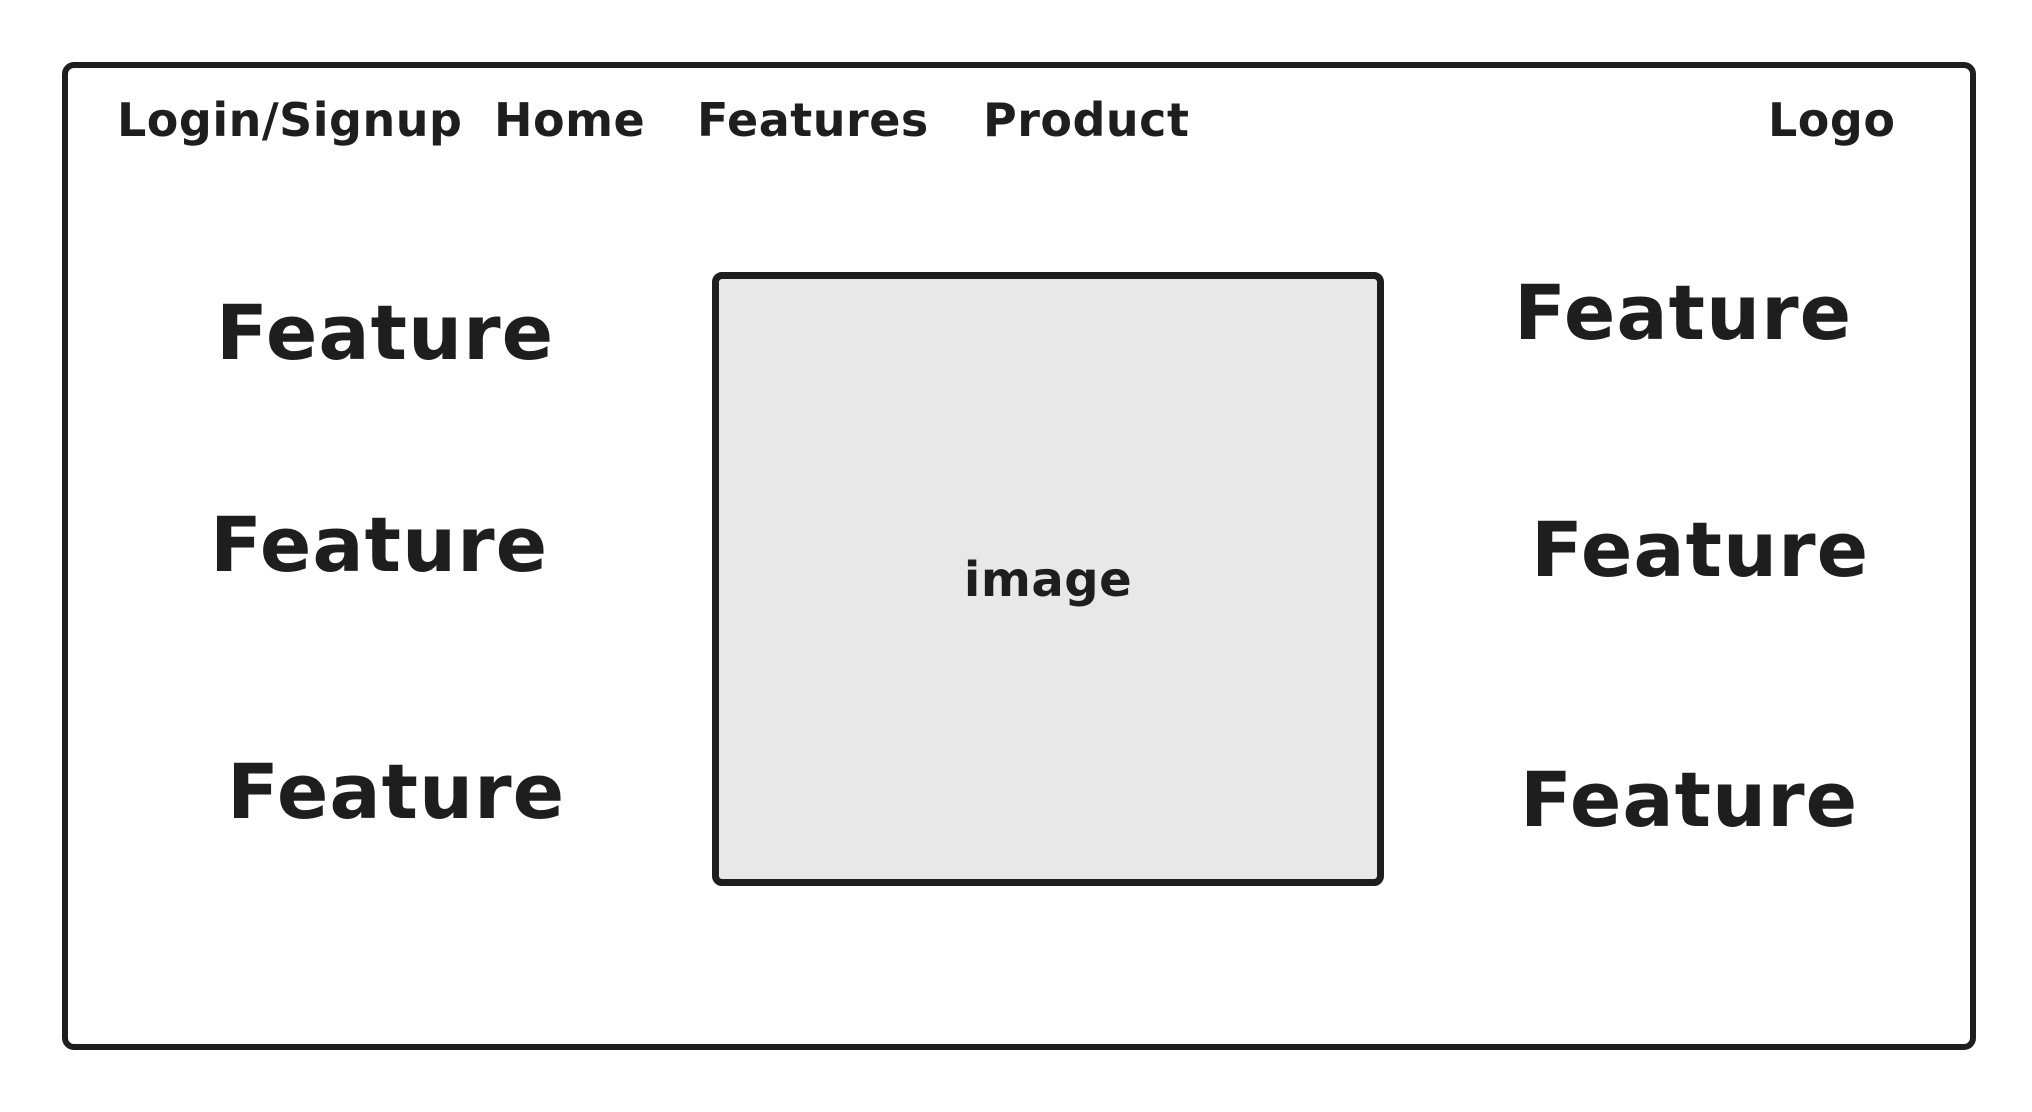  What do you see at coordinates (1689, 799) in the screenshot?
I see `feature-right-3: Feature` at bounding box center [1689, 799].